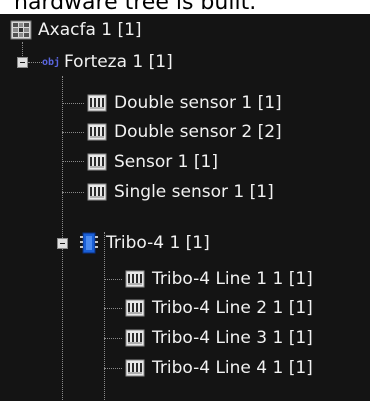 This screenshot has height=401, width=370. Describe the element at coordinates (62, 243) in the screenshot. I see `collapse-toggle-tribo` at that location.